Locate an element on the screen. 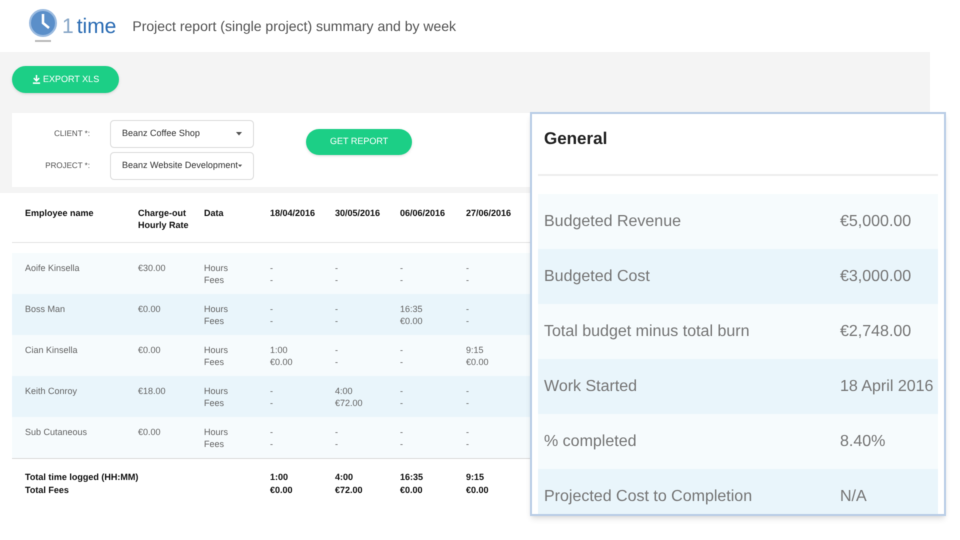  panel-title: General is located at coordinates (576, 138).